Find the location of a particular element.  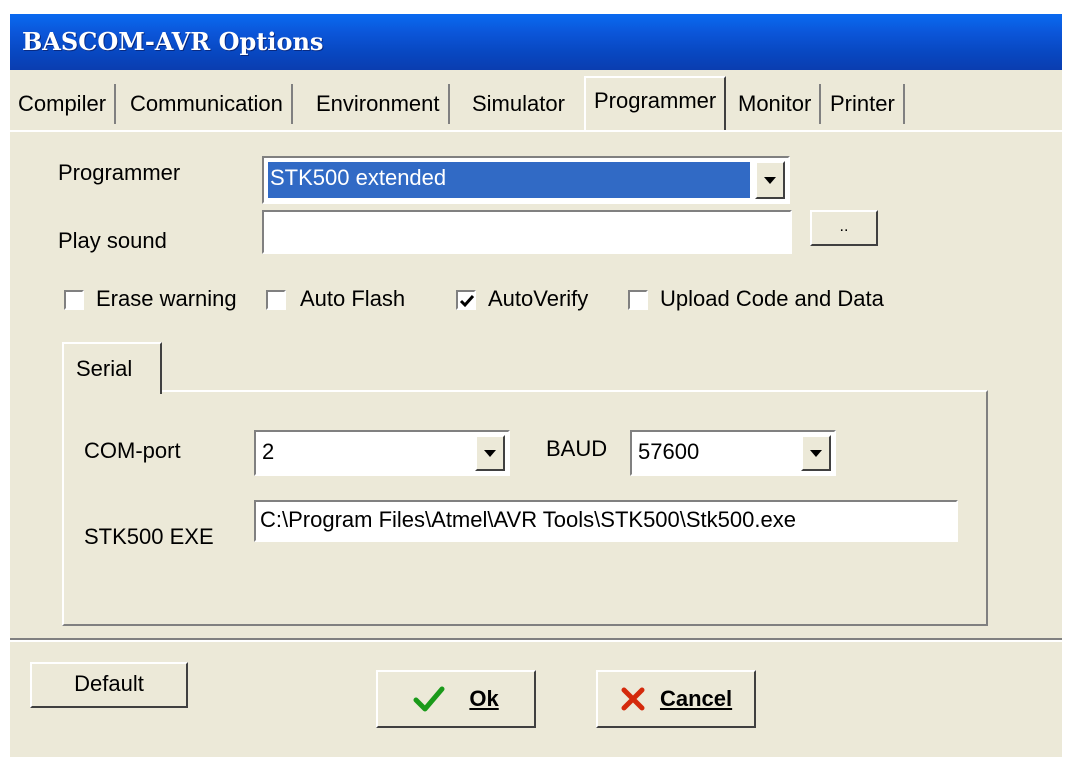

cancel-button: Cancel is located at coordinates (676, 699).